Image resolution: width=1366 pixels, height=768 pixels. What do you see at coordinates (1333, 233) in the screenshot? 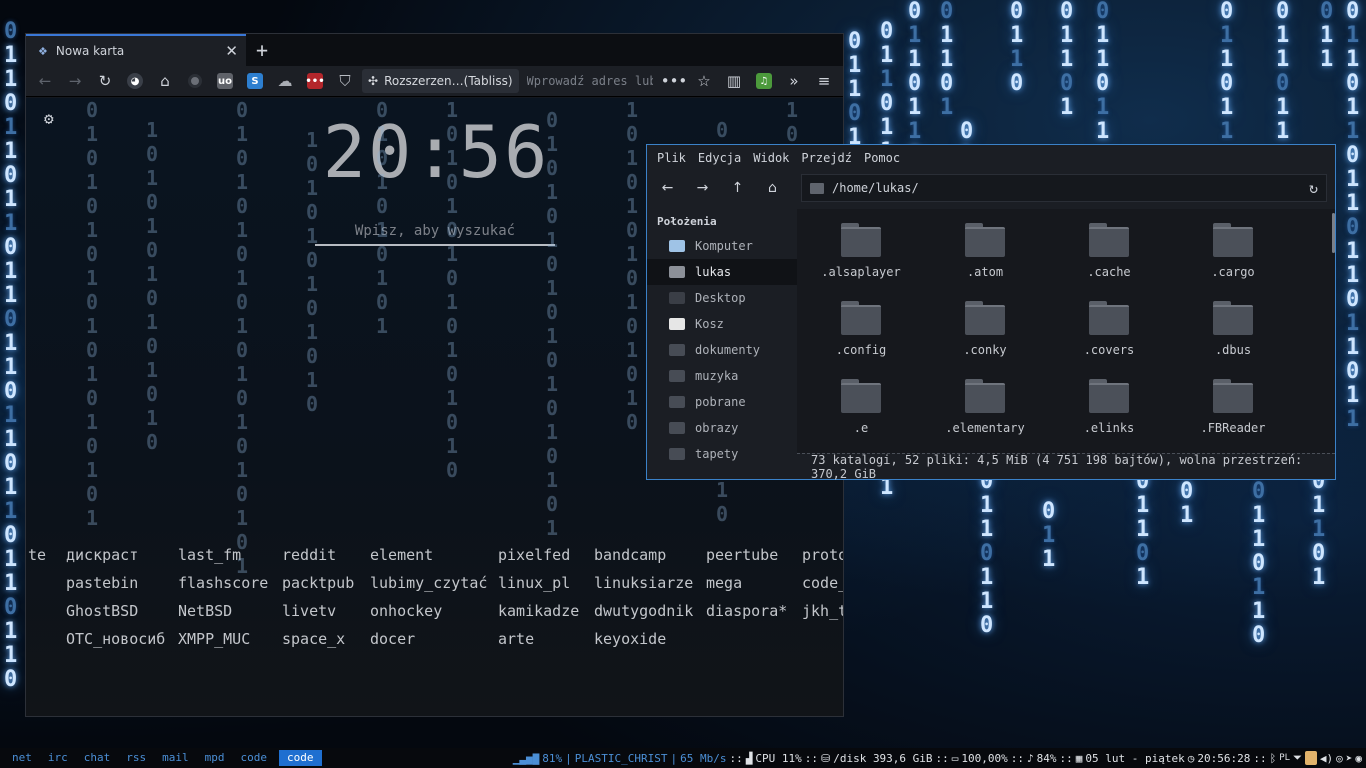
I see `scrollbar` at bounding box center [1333, 233].